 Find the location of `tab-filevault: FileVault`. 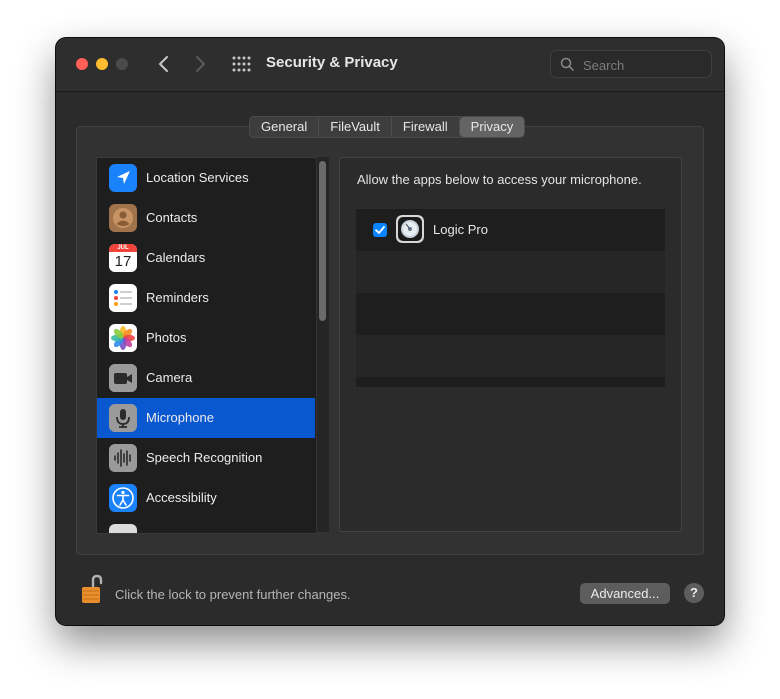

tab-filevault: FileVault is located at coordinates (355, 127).